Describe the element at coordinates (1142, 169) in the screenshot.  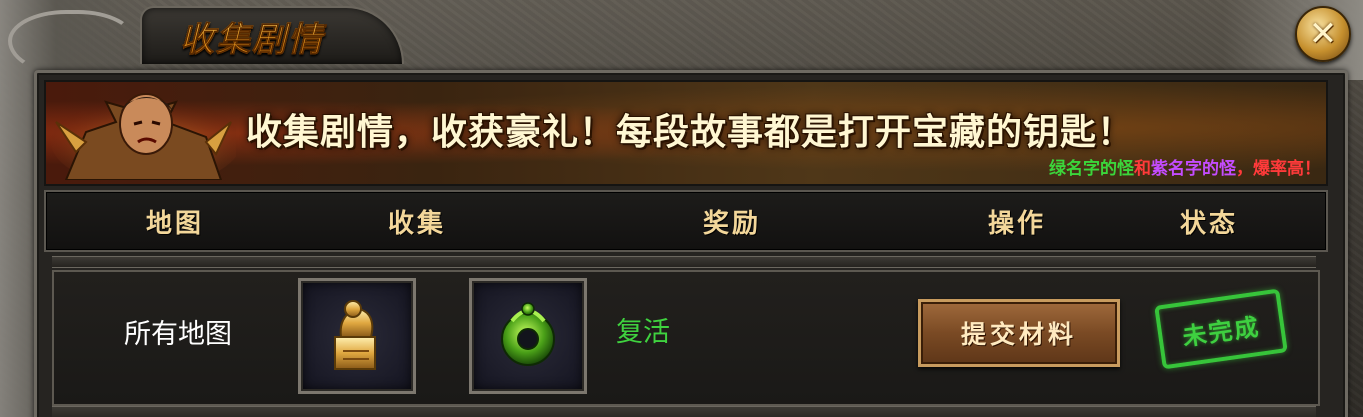
I see `banner-sub-and: 和` at that location.